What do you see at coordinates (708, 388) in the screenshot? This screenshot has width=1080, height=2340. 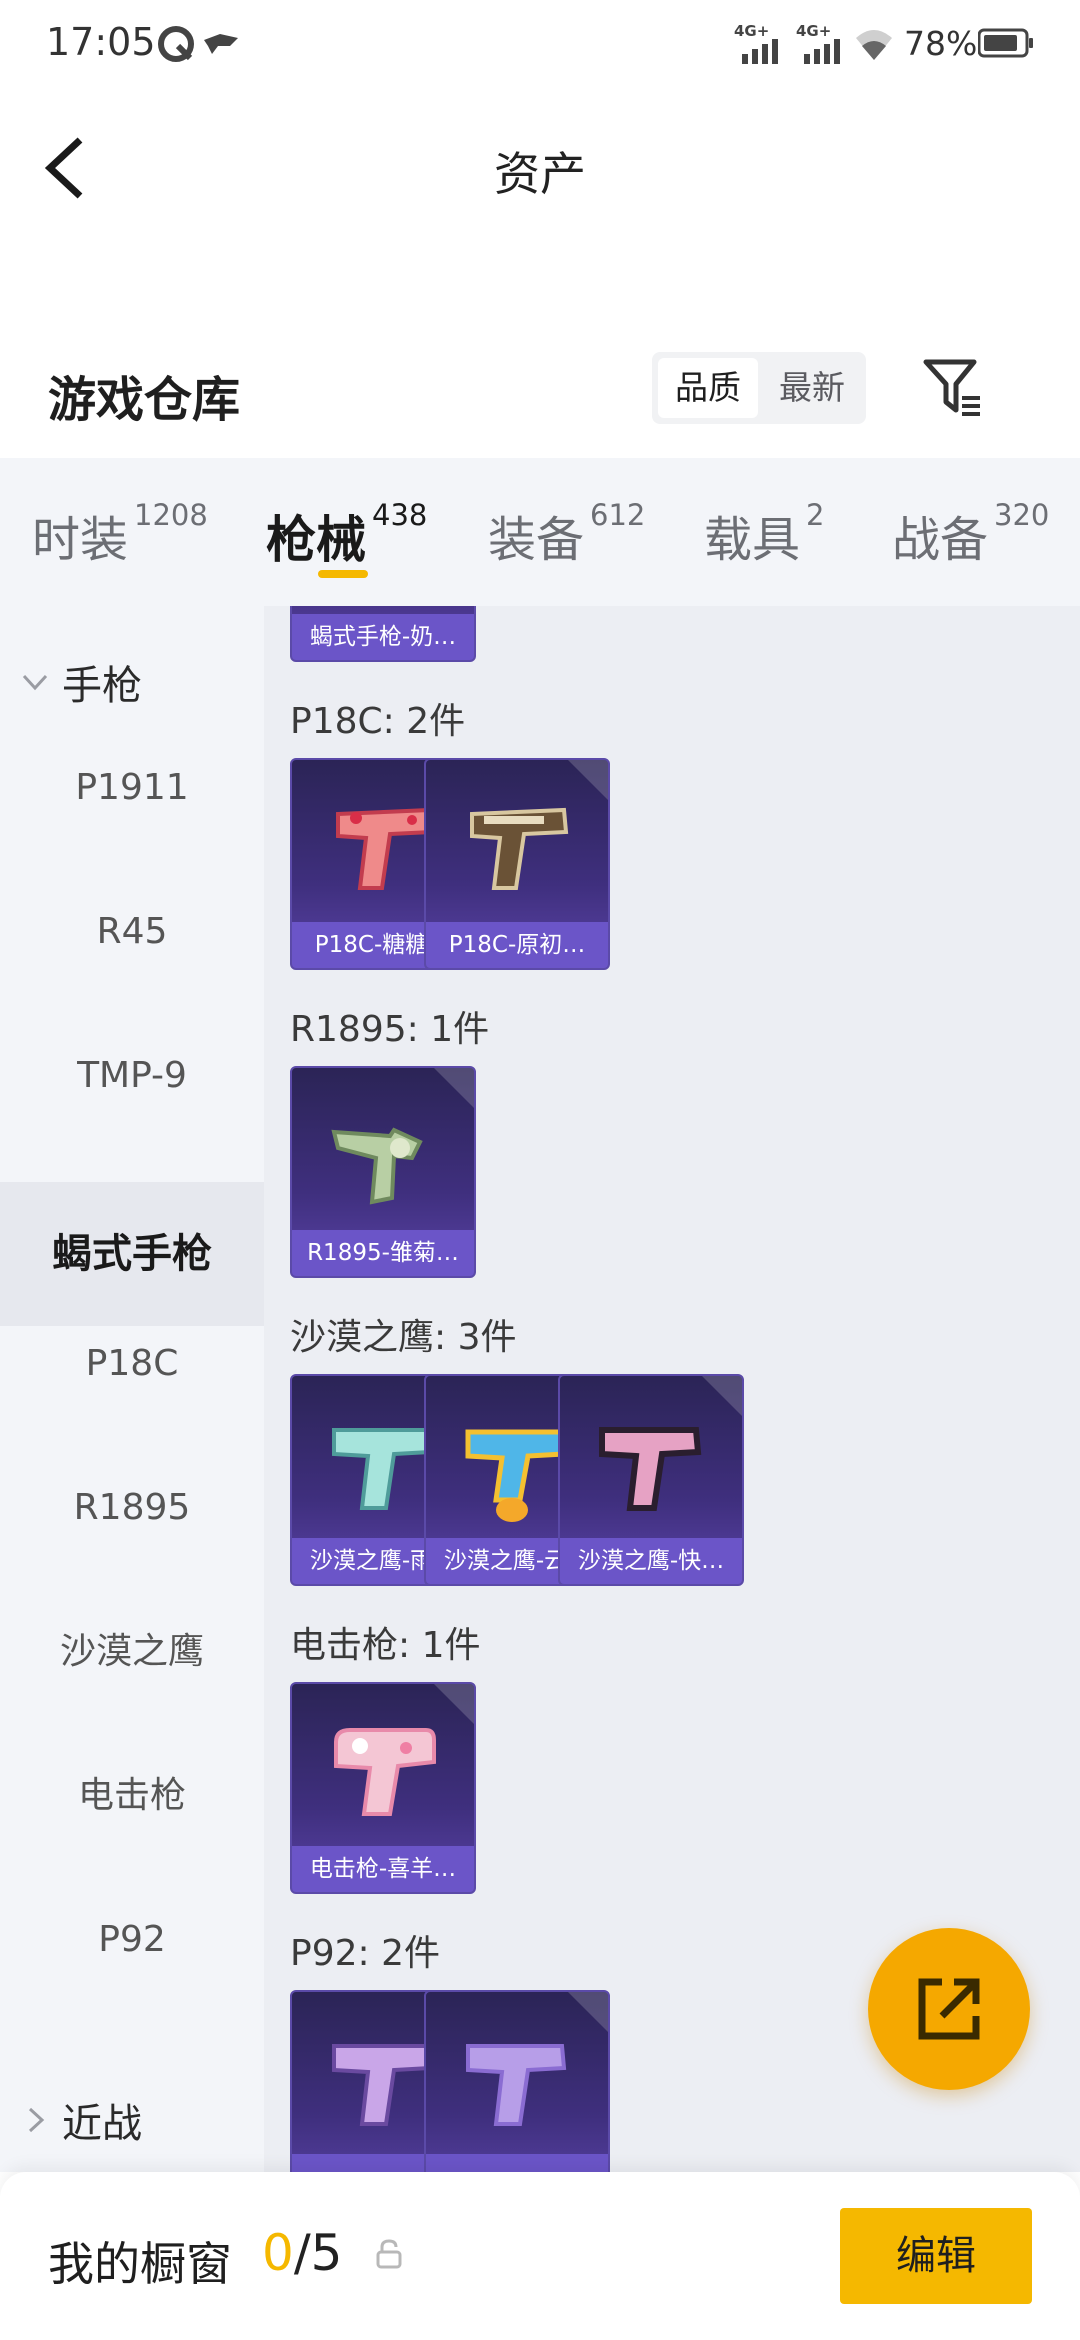 I see `sort-quality-button: 品质` at bounding box center [708, 388].